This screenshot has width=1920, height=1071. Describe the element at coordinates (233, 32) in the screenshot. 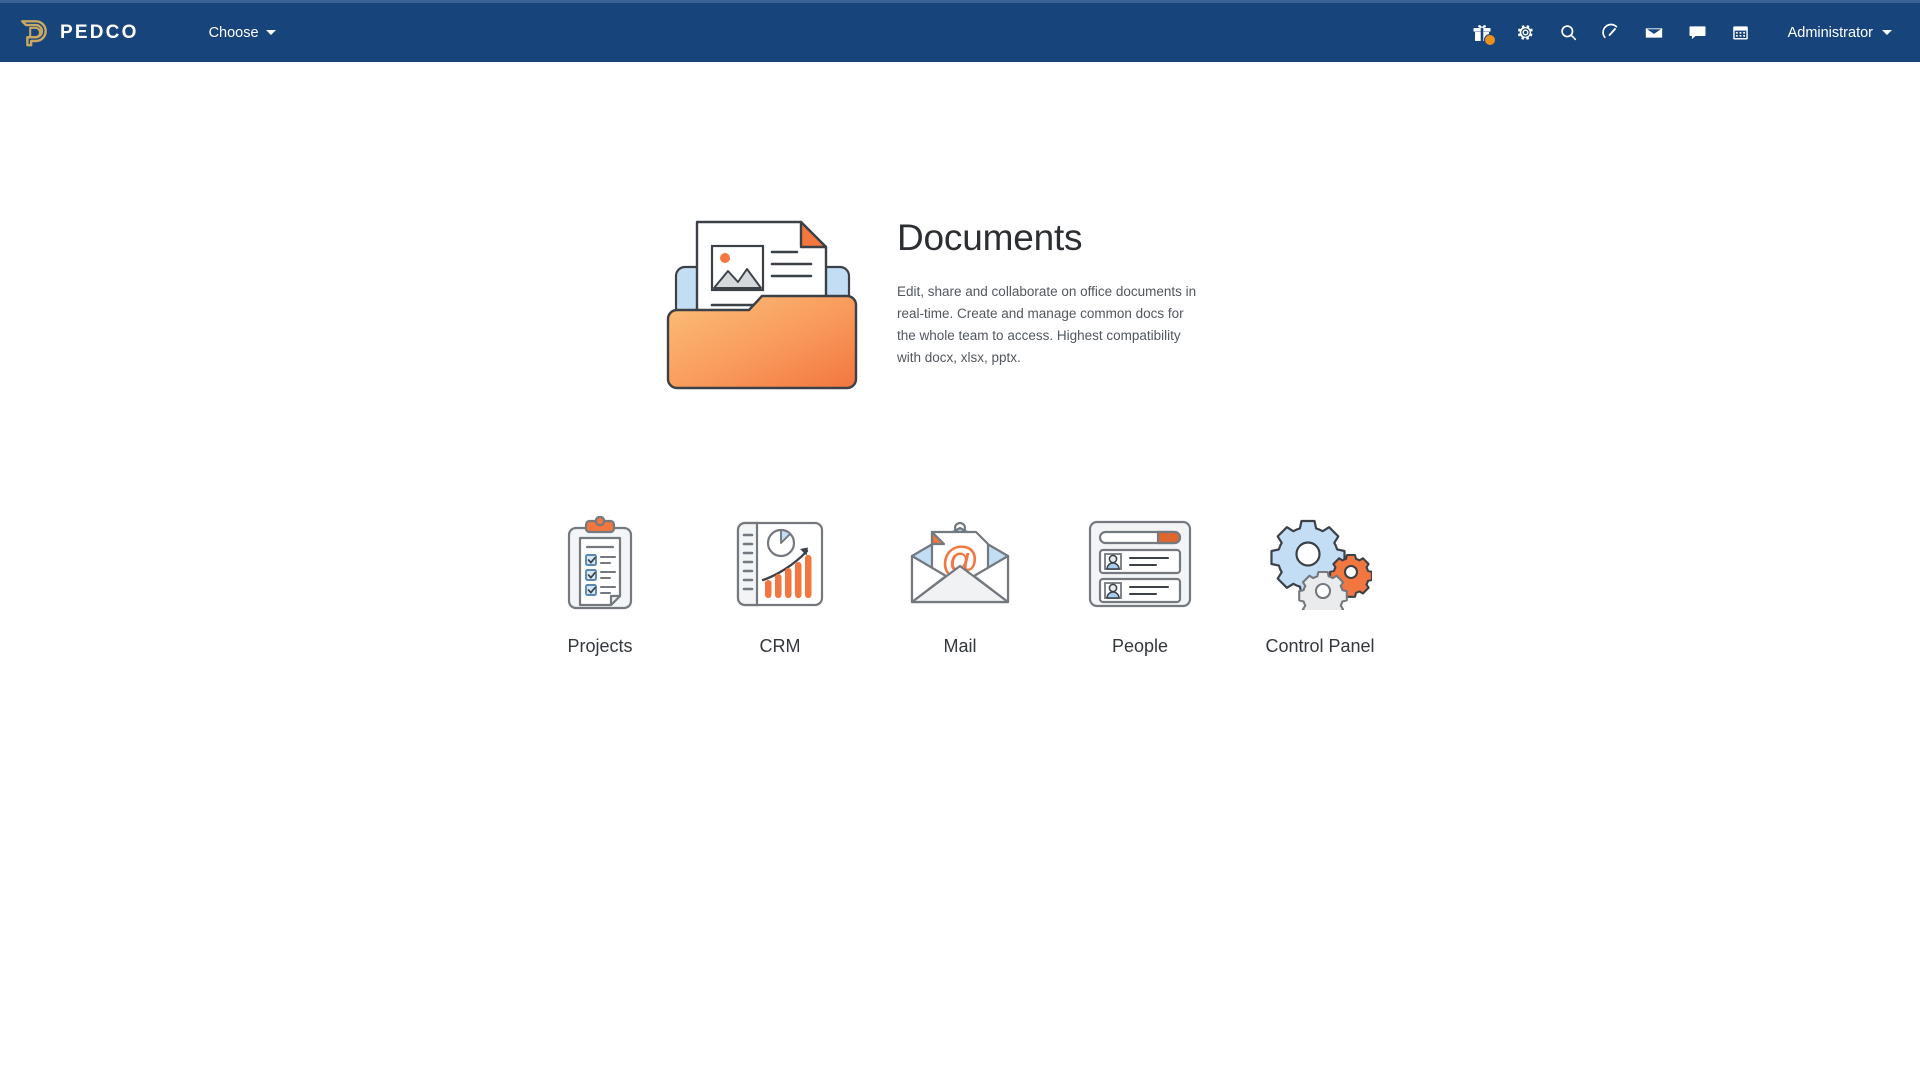

I see `choose-label: Choose` at that location.